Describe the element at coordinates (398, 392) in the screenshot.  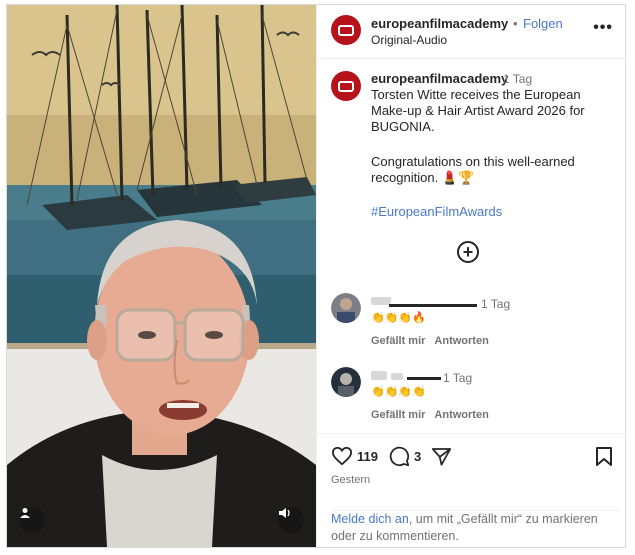
I see `comment-text: 👏👏👏👏` at that location.